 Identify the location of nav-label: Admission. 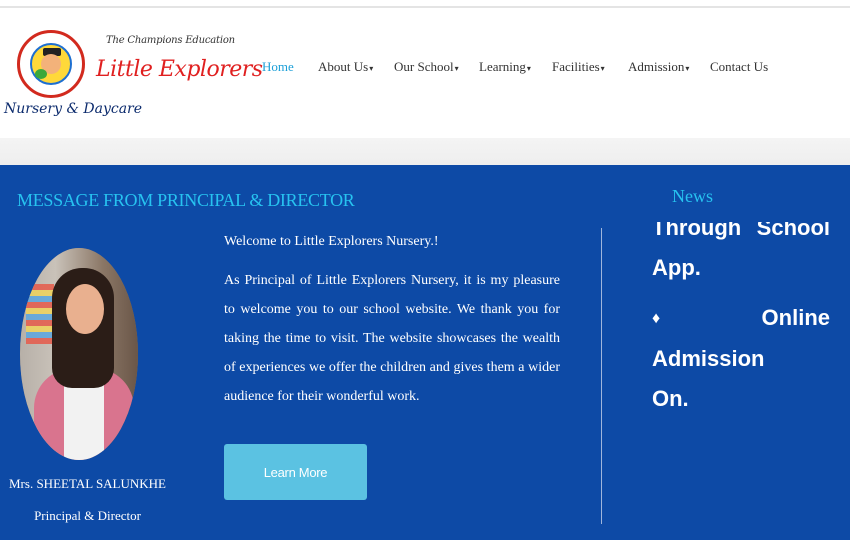
(656, 66).